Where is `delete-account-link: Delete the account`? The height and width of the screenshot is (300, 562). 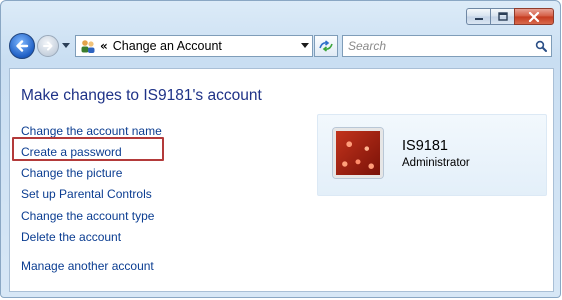
delete-account-link: Delete the account is located at coordinates (71, 237).